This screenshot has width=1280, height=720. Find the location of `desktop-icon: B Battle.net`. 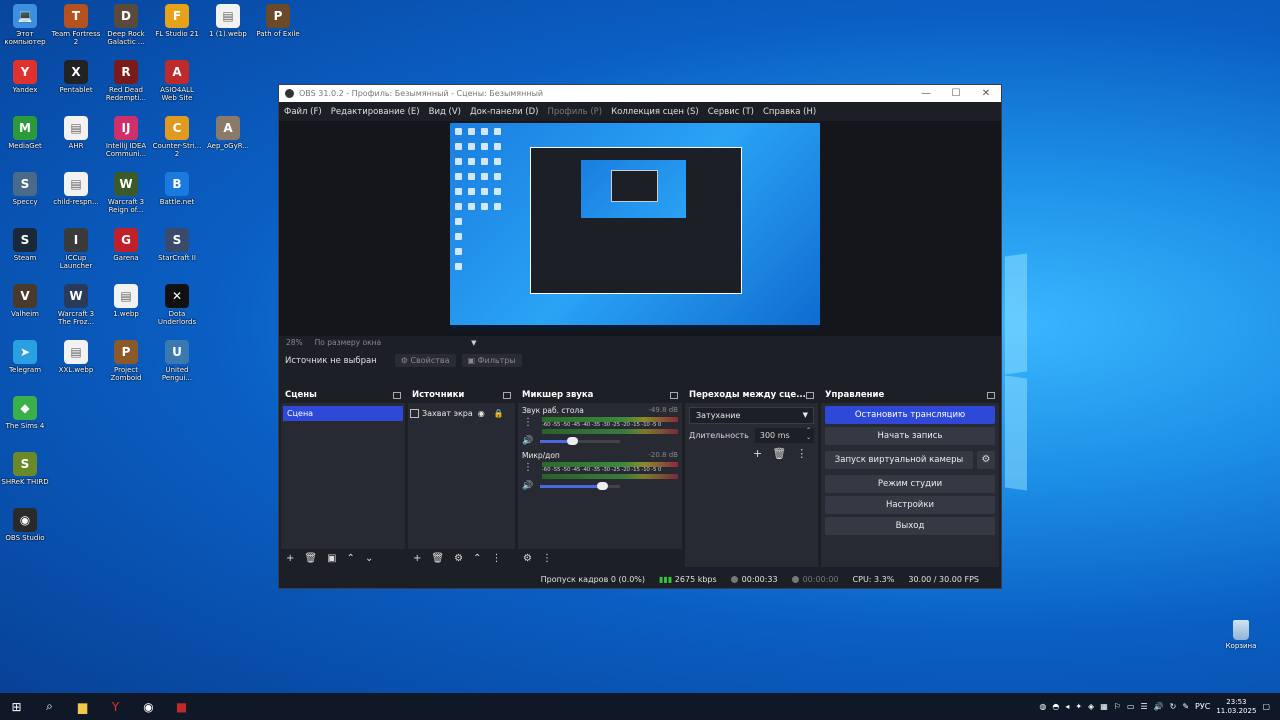

desktop-icon: B Battle.net is located at coordinates (177, 189).